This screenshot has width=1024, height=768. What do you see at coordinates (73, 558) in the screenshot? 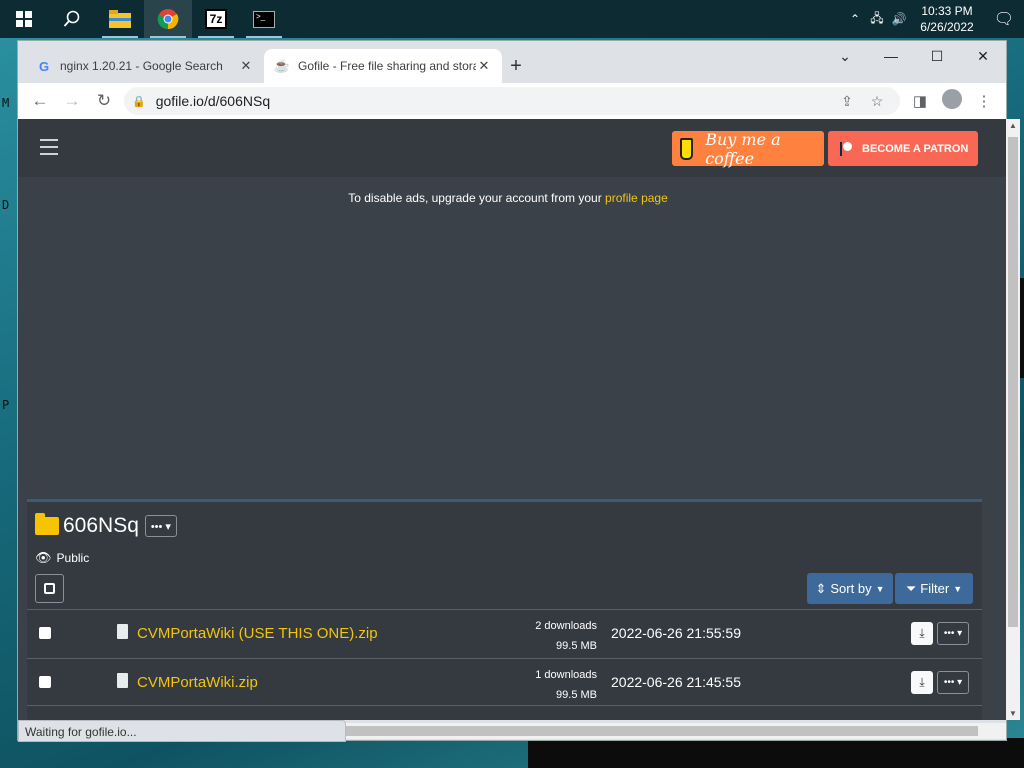
I see `visibility-label: Public` at bounding box center [73, 558].